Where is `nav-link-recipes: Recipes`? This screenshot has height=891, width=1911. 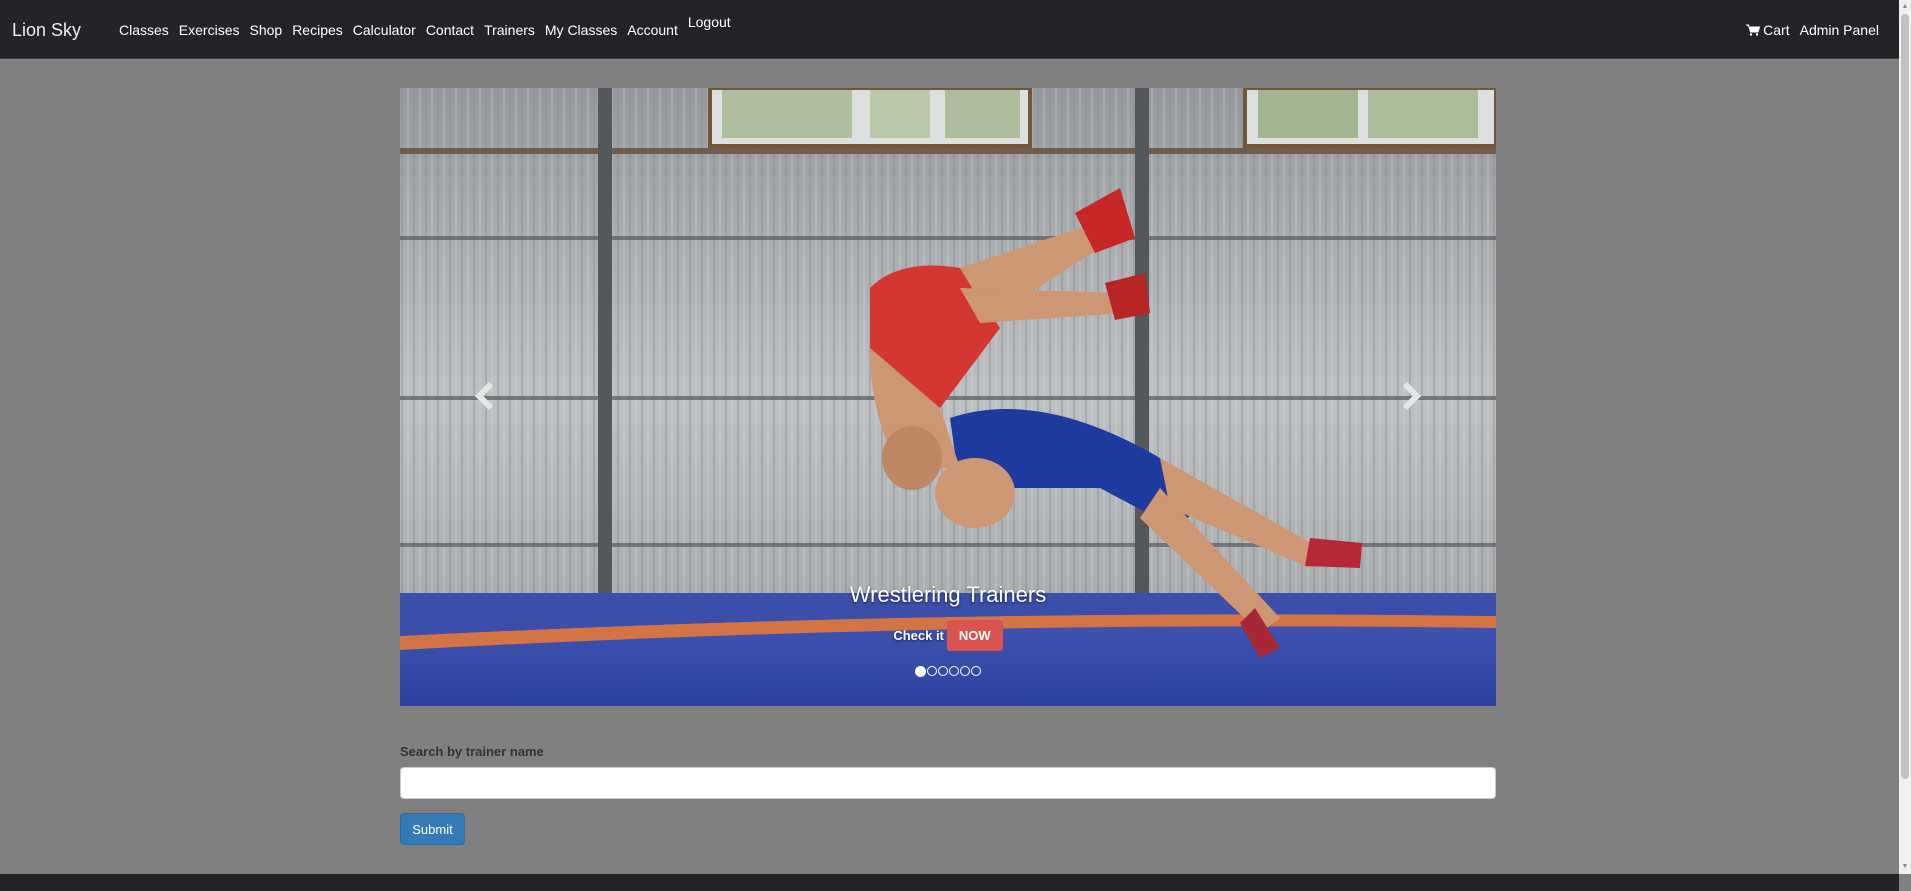 nav-link-recipes: Recipes is located at coordinates (317, 30).